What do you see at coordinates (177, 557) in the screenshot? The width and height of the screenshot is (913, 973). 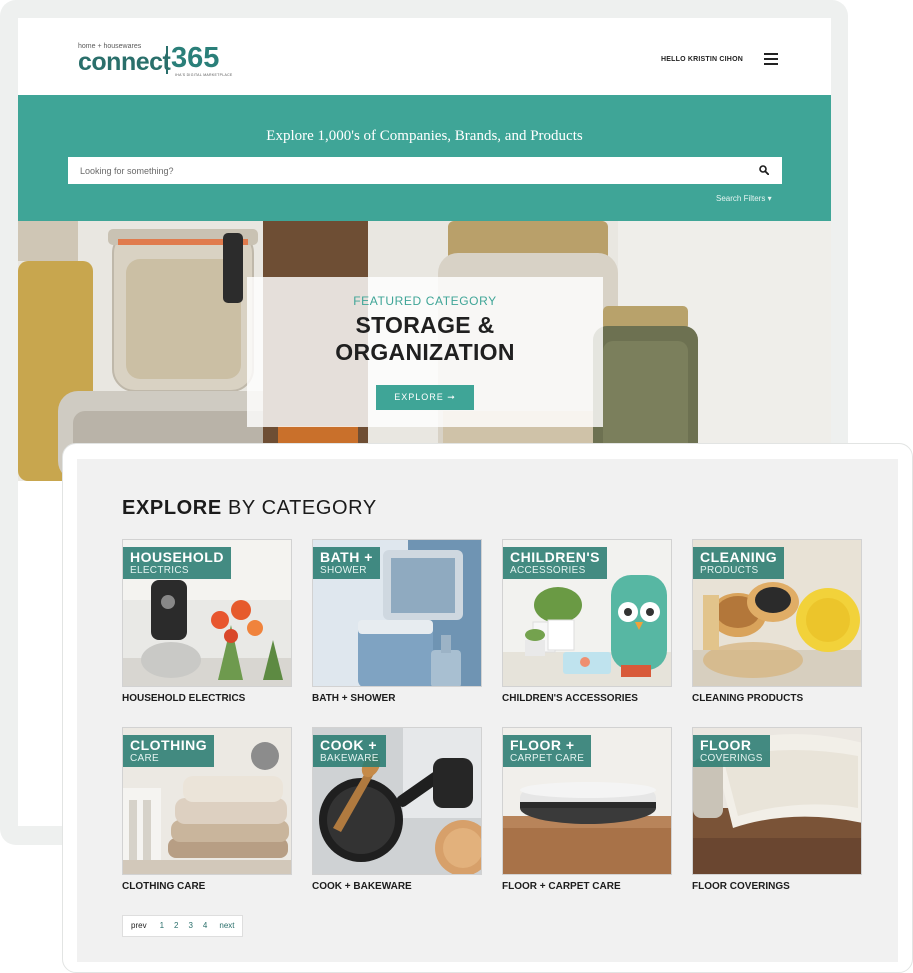 I see `tag-main: HOUSEHOLD` at bounding box center [177, 557].